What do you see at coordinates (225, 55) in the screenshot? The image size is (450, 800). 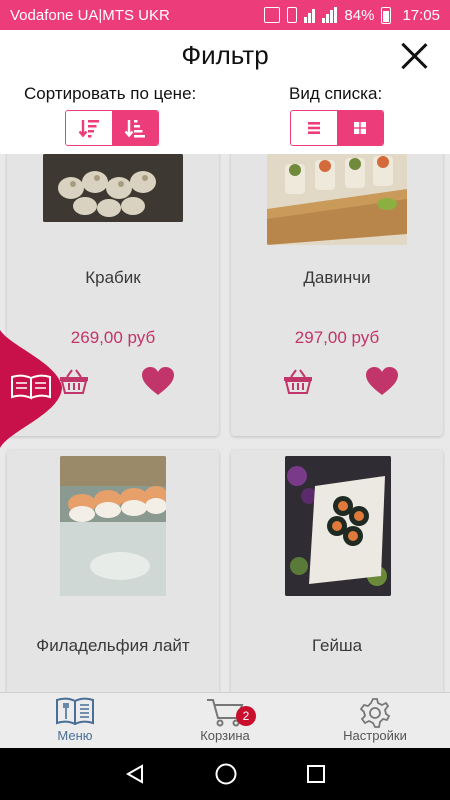 I see `filter-title: Фильтр` at bounding box center [225, 55].